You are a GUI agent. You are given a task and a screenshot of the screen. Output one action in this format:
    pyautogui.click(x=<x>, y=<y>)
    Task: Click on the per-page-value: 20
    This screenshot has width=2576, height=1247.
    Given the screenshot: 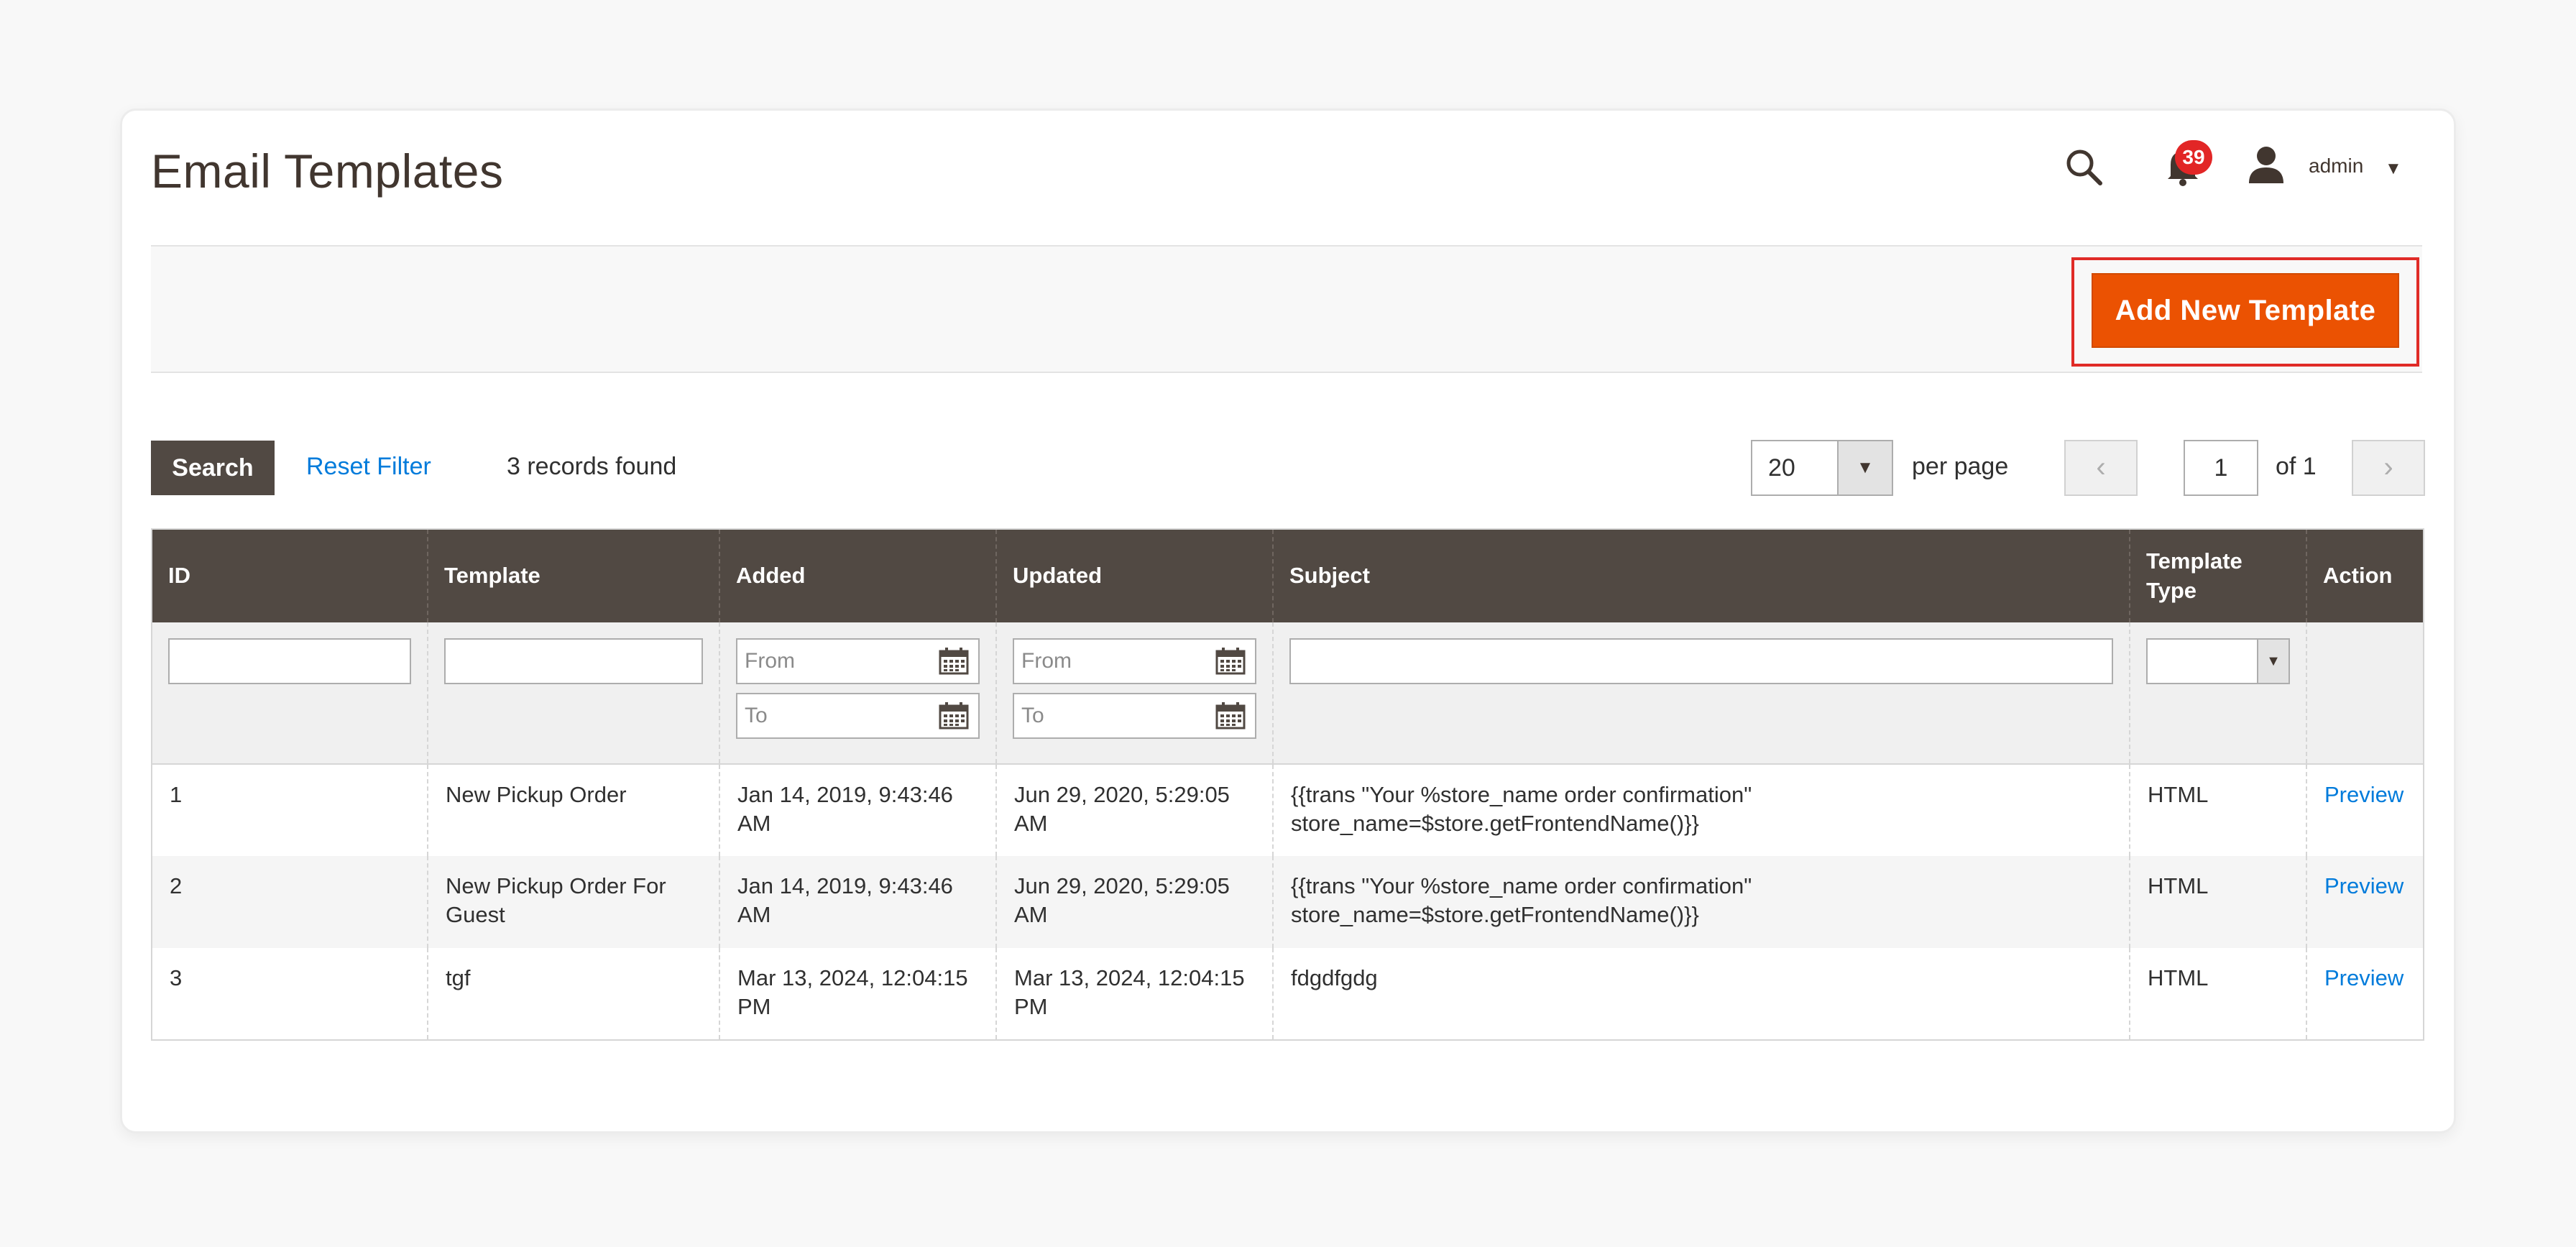 What is the action you would take?
    pyautogui.click(x=1781, y=468)
    